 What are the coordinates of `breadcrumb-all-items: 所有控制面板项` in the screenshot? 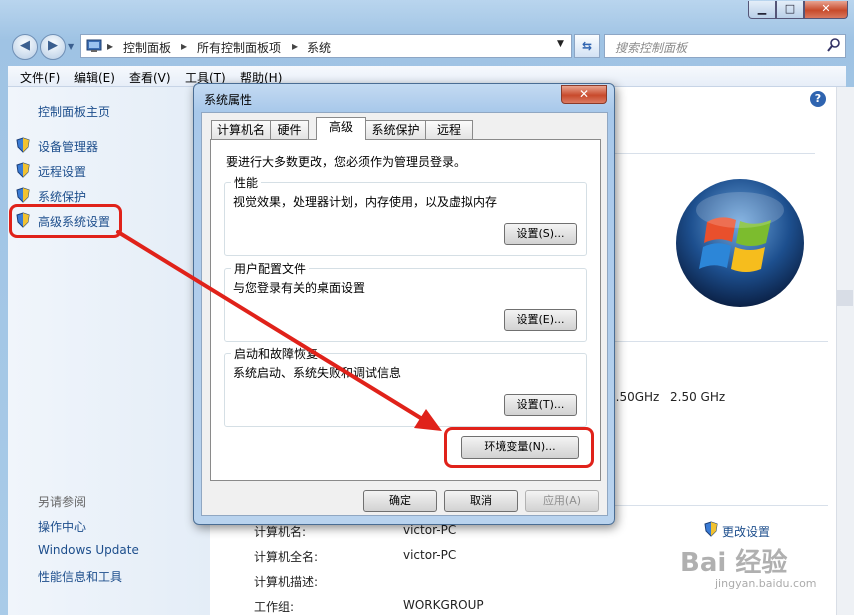 It's located at (239, 47).